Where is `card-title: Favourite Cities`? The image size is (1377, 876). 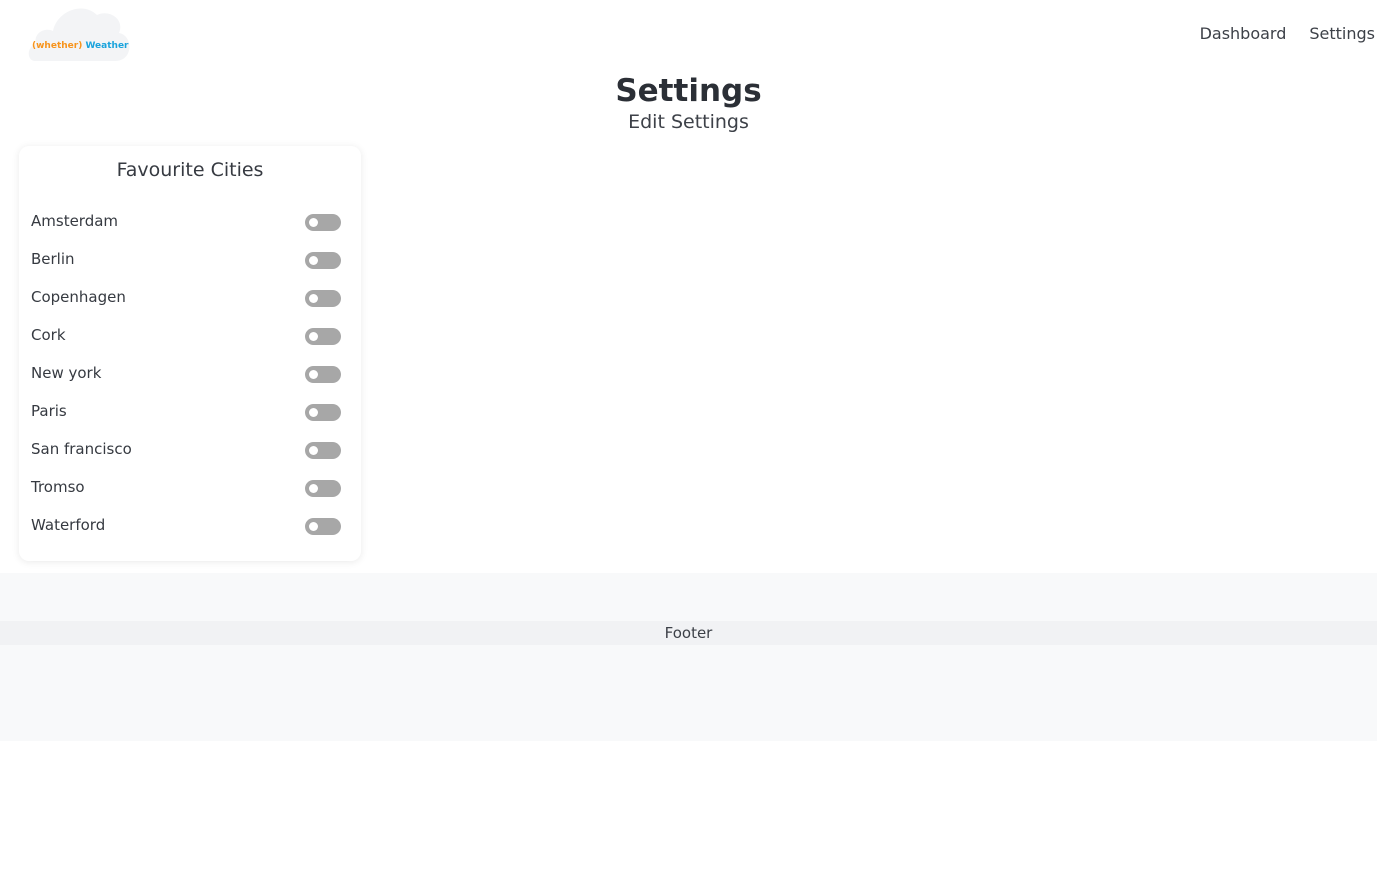
card-title: Favourite Cities is located at coordinates (190, 170).